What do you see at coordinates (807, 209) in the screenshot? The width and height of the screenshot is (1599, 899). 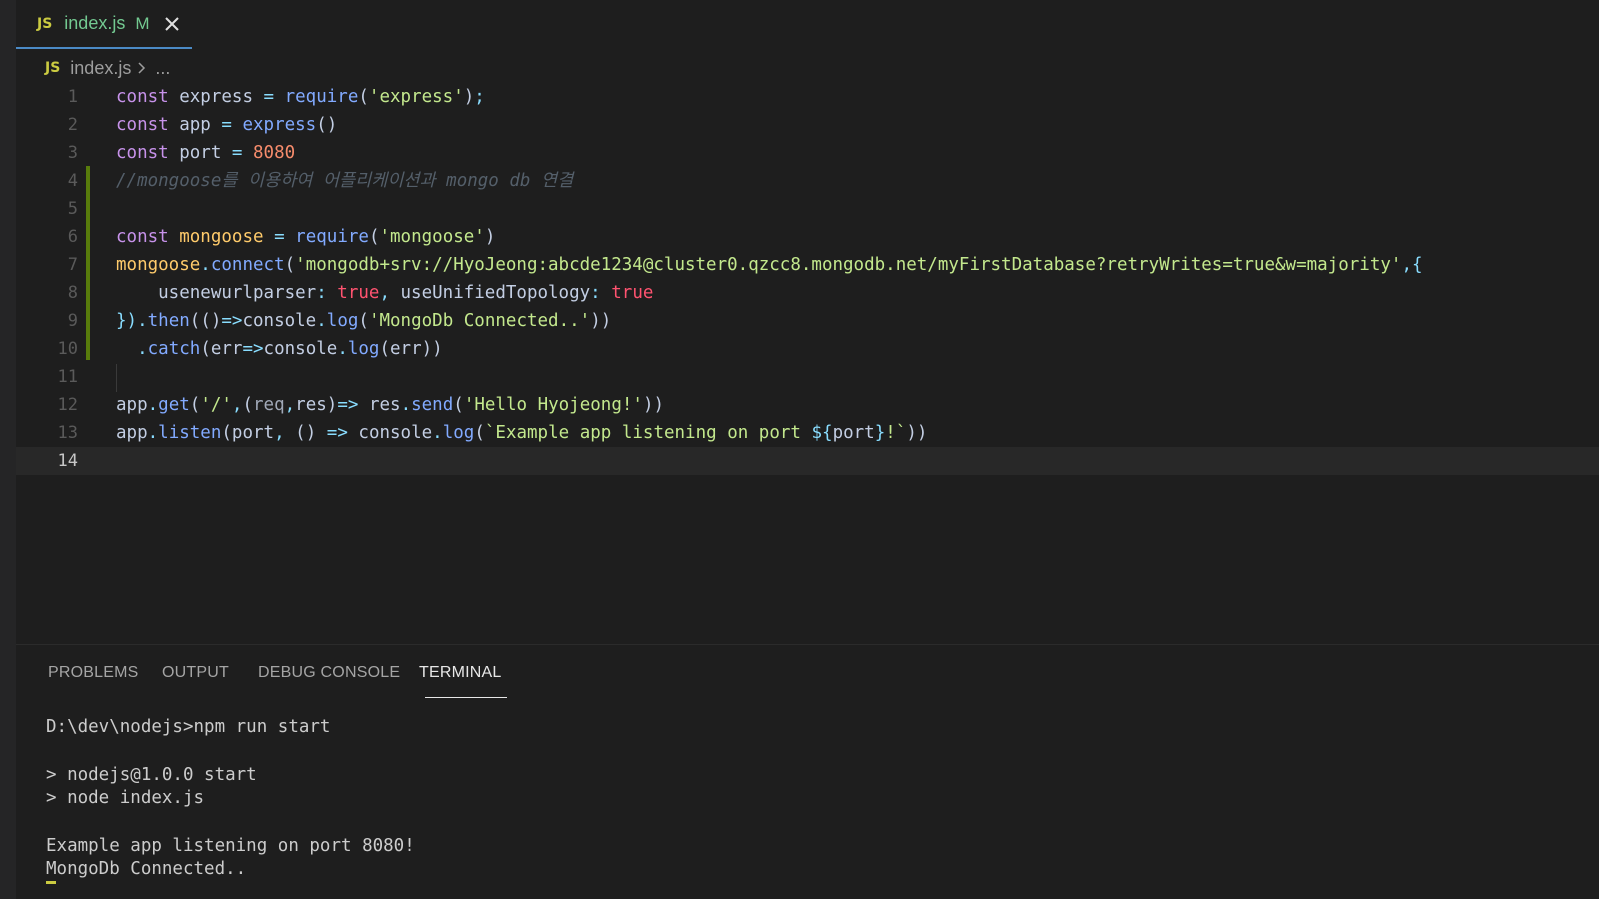 I see `code-line: 5` at bounding box center [807, 209].